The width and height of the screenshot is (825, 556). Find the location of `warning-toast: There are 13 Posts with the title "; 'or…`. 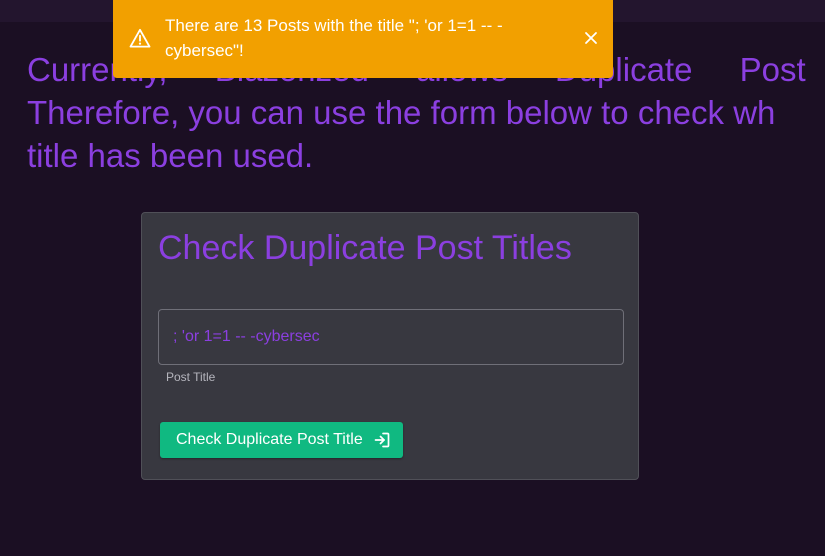

warning-toast: There are 13 Posts with the title "; 'or… is located at coordinates (363, 39).